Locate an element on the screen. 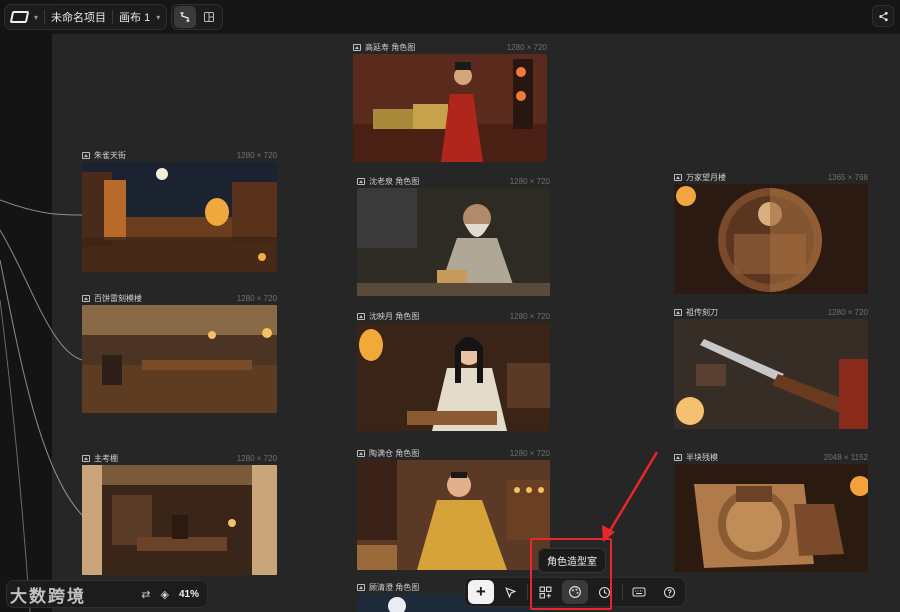 The width and height of the screenshot is (900, 612). zoom-level: 41% is located at coordinates (189, 594).